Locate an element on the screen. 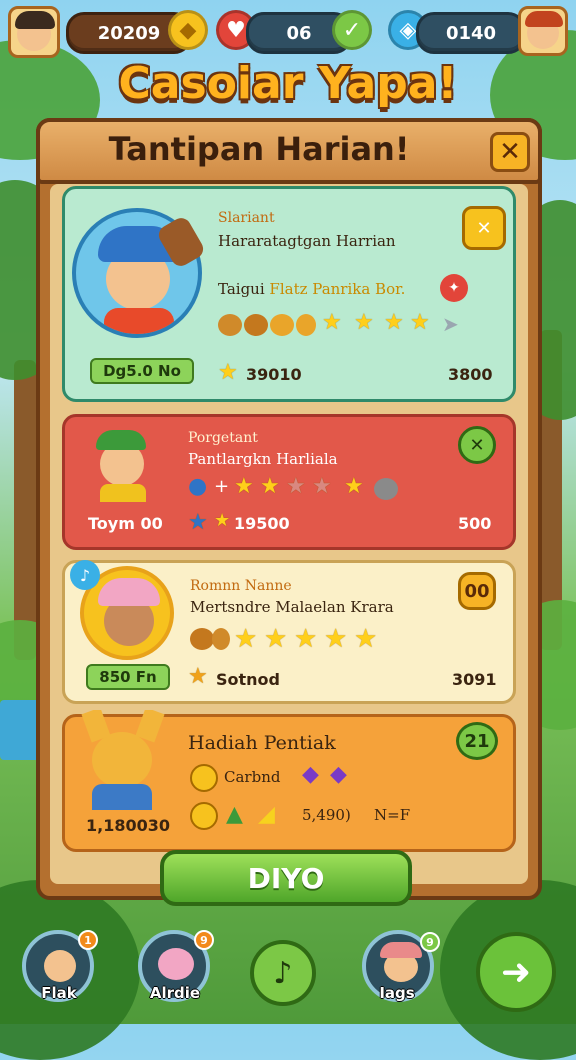 The height and width of the screenshot is (1060, 576). music-note-icon: ♪ is located at coordinates (283, 973).